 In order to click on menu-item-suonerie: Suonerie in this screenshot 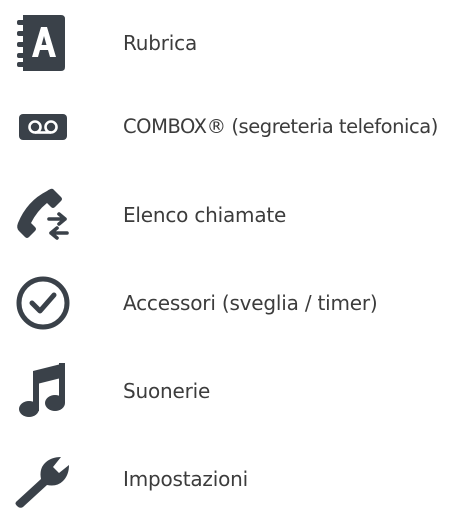, I will do `click(225, 391)`.